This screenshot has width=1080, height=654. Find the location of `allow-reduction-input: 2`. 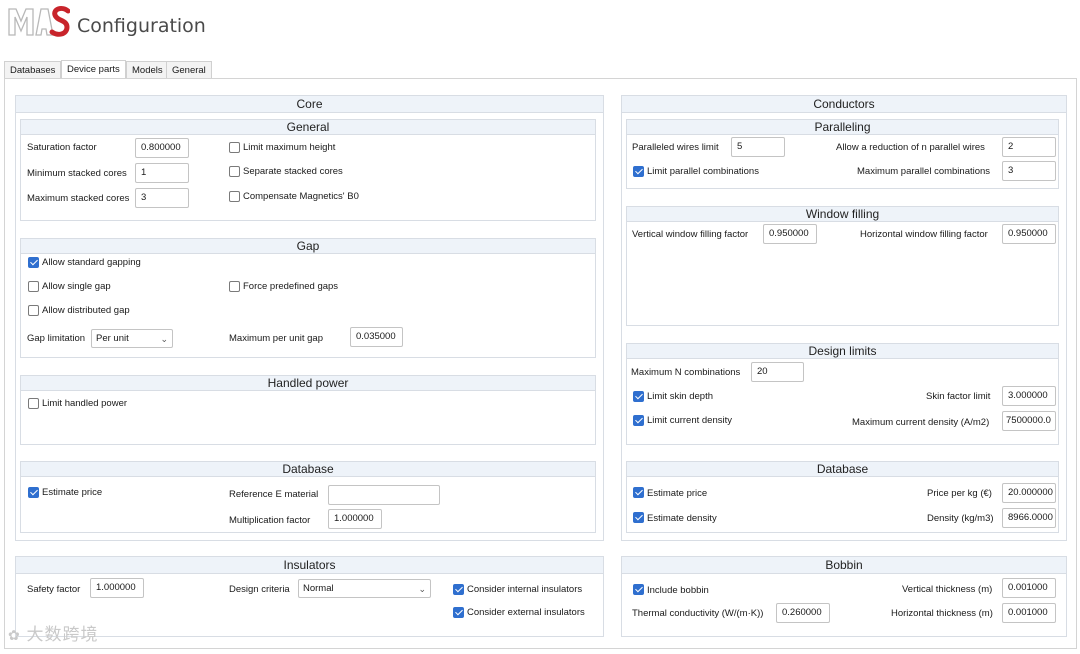

allow-reduction-input: 2 is located at coordinates (1029, 147).